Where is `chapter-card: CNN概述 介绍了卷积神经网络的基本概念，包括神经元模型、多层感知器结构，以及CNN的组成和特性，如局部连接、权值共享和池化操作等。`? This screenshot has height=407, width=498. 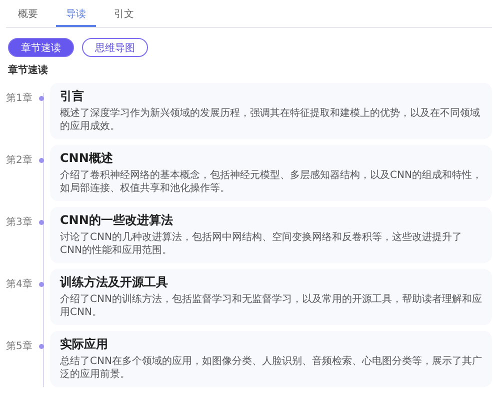
chapter-card: CNN概述 介绍了卷积神经网络的基本概念，包括神经元模型、多层感知器结构，以及CNN的组成和特性，如局部连接、权值共享和池化操作等。 is located at coordinates (271, 173).